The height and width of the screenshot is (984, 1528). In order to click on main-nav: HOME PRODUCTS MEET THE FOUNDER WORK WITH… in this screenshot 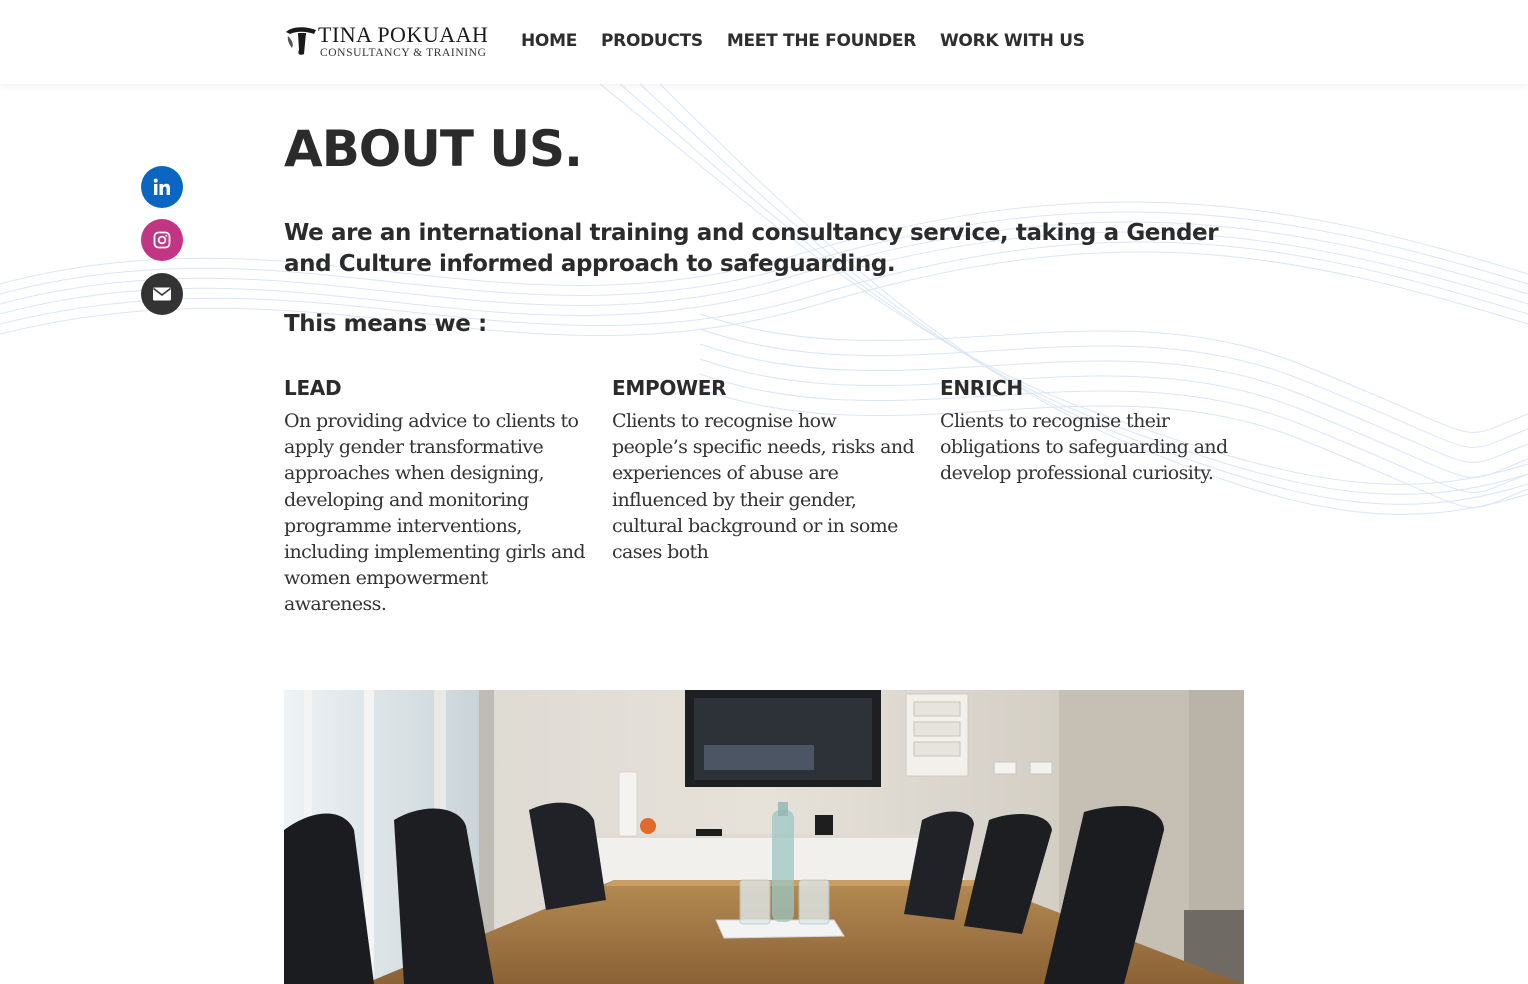, I will do `click(803, 41)`.